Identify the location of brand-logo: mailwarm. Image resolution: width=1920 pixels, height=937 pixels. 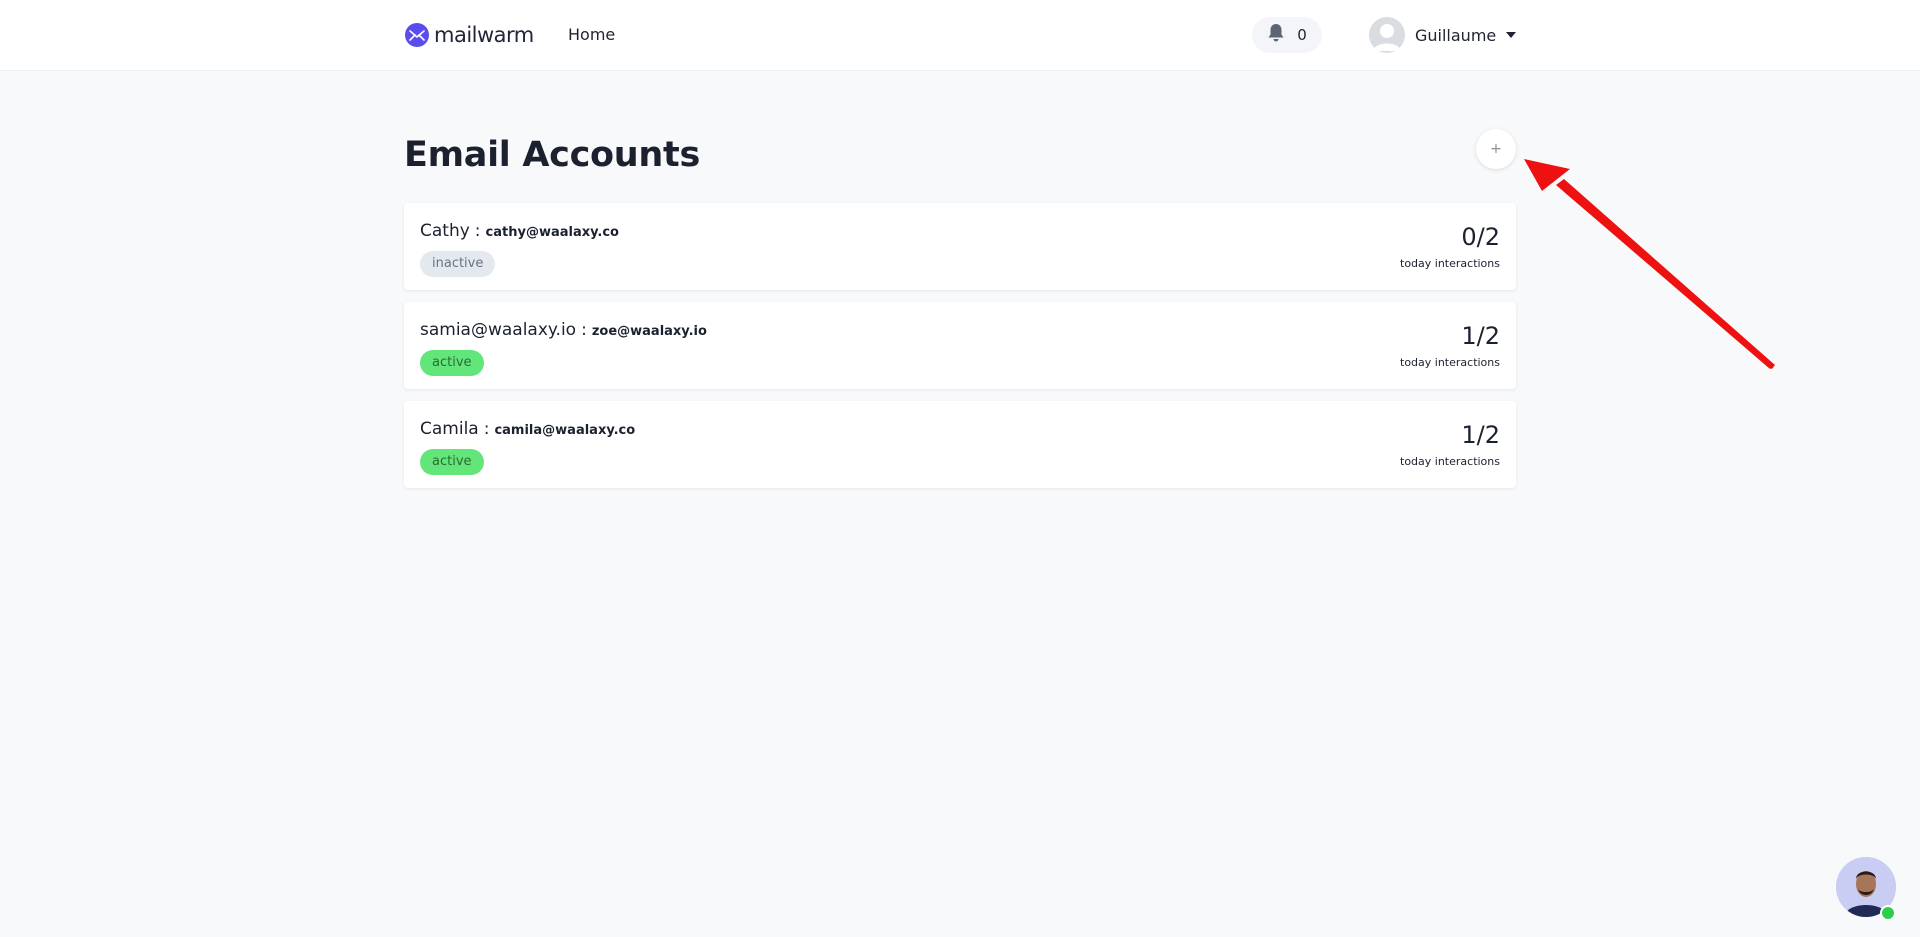
(469, 35).